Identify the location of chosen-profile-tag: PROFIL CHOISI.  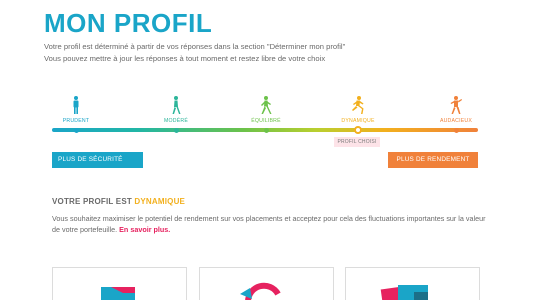
(357, 142).